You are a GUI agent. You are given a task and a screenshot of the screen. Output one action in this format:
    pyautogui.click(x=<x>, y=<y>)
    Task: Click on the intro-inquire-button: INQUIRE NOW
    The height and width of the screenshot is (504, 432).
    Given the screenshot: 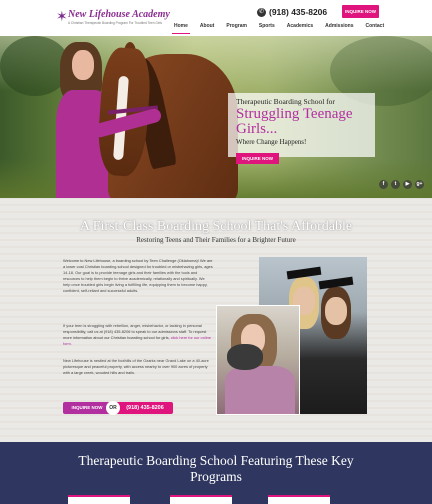 What is the action you would take?
    pyautogui.click(x=87, y=408)
    